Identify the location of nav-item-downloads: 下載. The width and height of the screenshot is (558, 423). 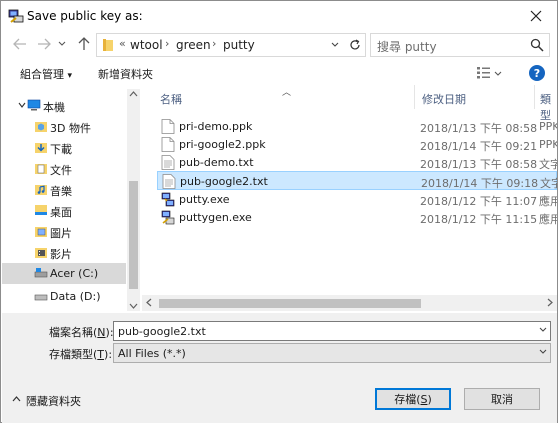
(64, 147).